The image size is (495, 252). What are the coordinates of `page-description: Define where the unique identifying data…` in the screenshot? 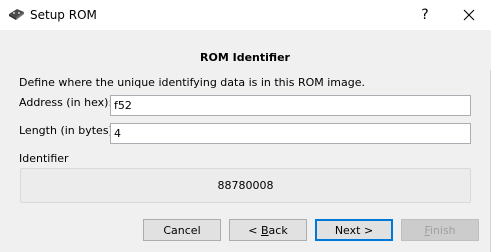 It's located at (192, 82).